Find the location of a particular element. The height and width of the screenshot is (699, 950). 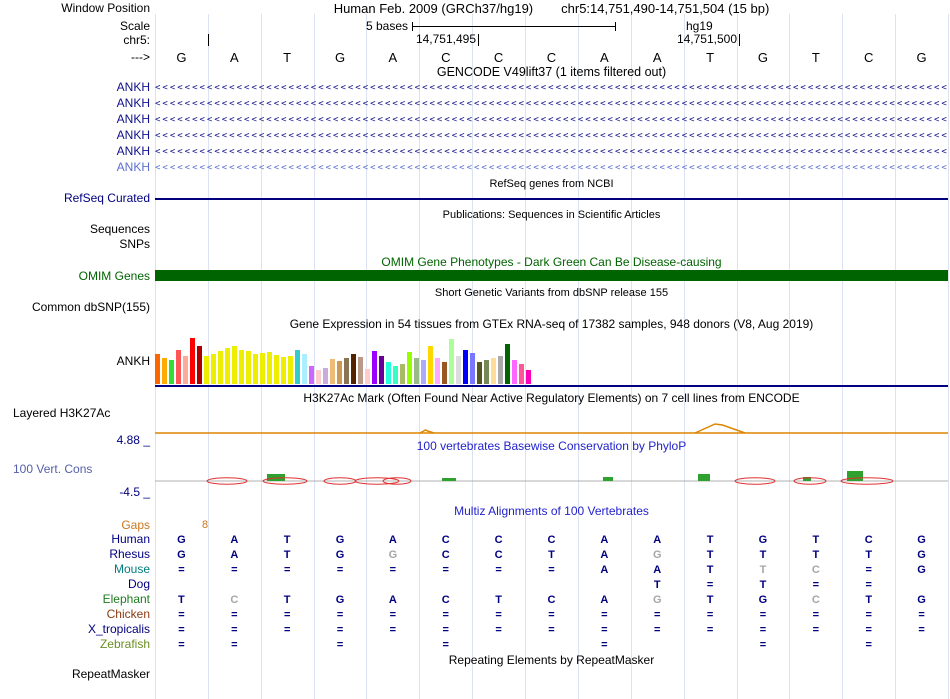

species-label-human: Human is located at coordinates (75, 539).